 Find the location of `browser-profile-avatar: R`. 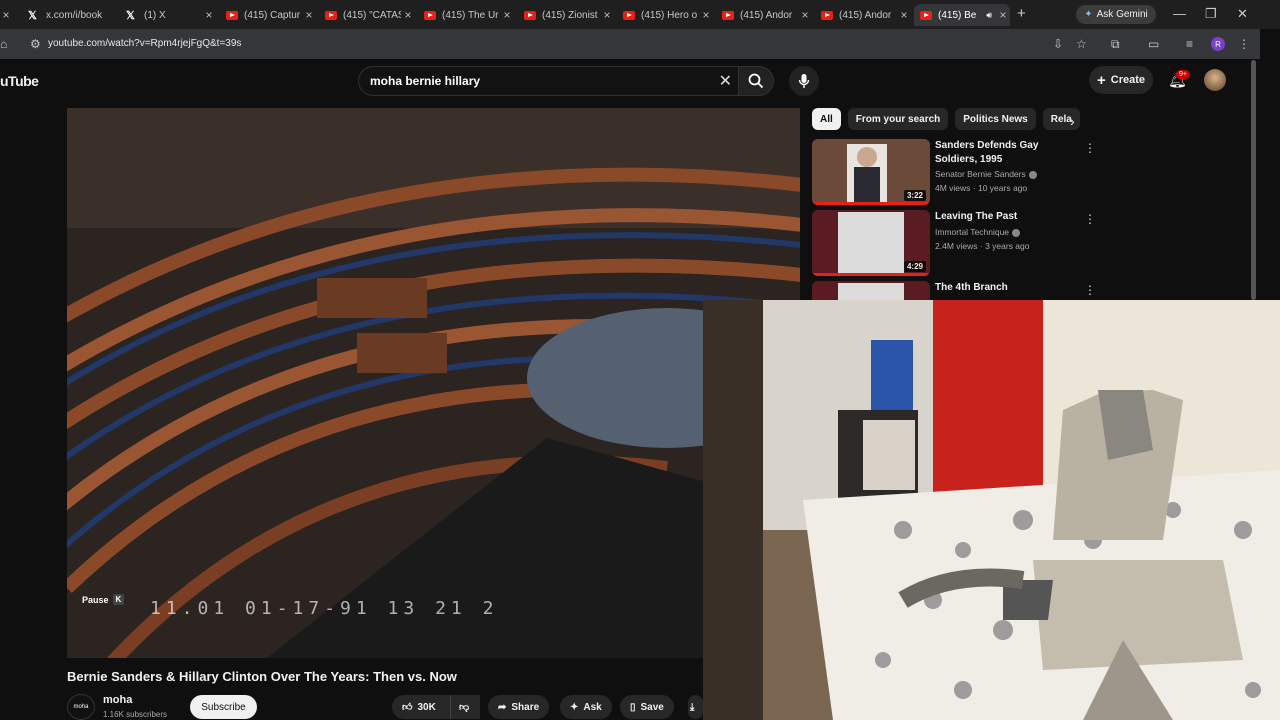

browser-profile-avatar: R is located at coordinates (1218, 44).